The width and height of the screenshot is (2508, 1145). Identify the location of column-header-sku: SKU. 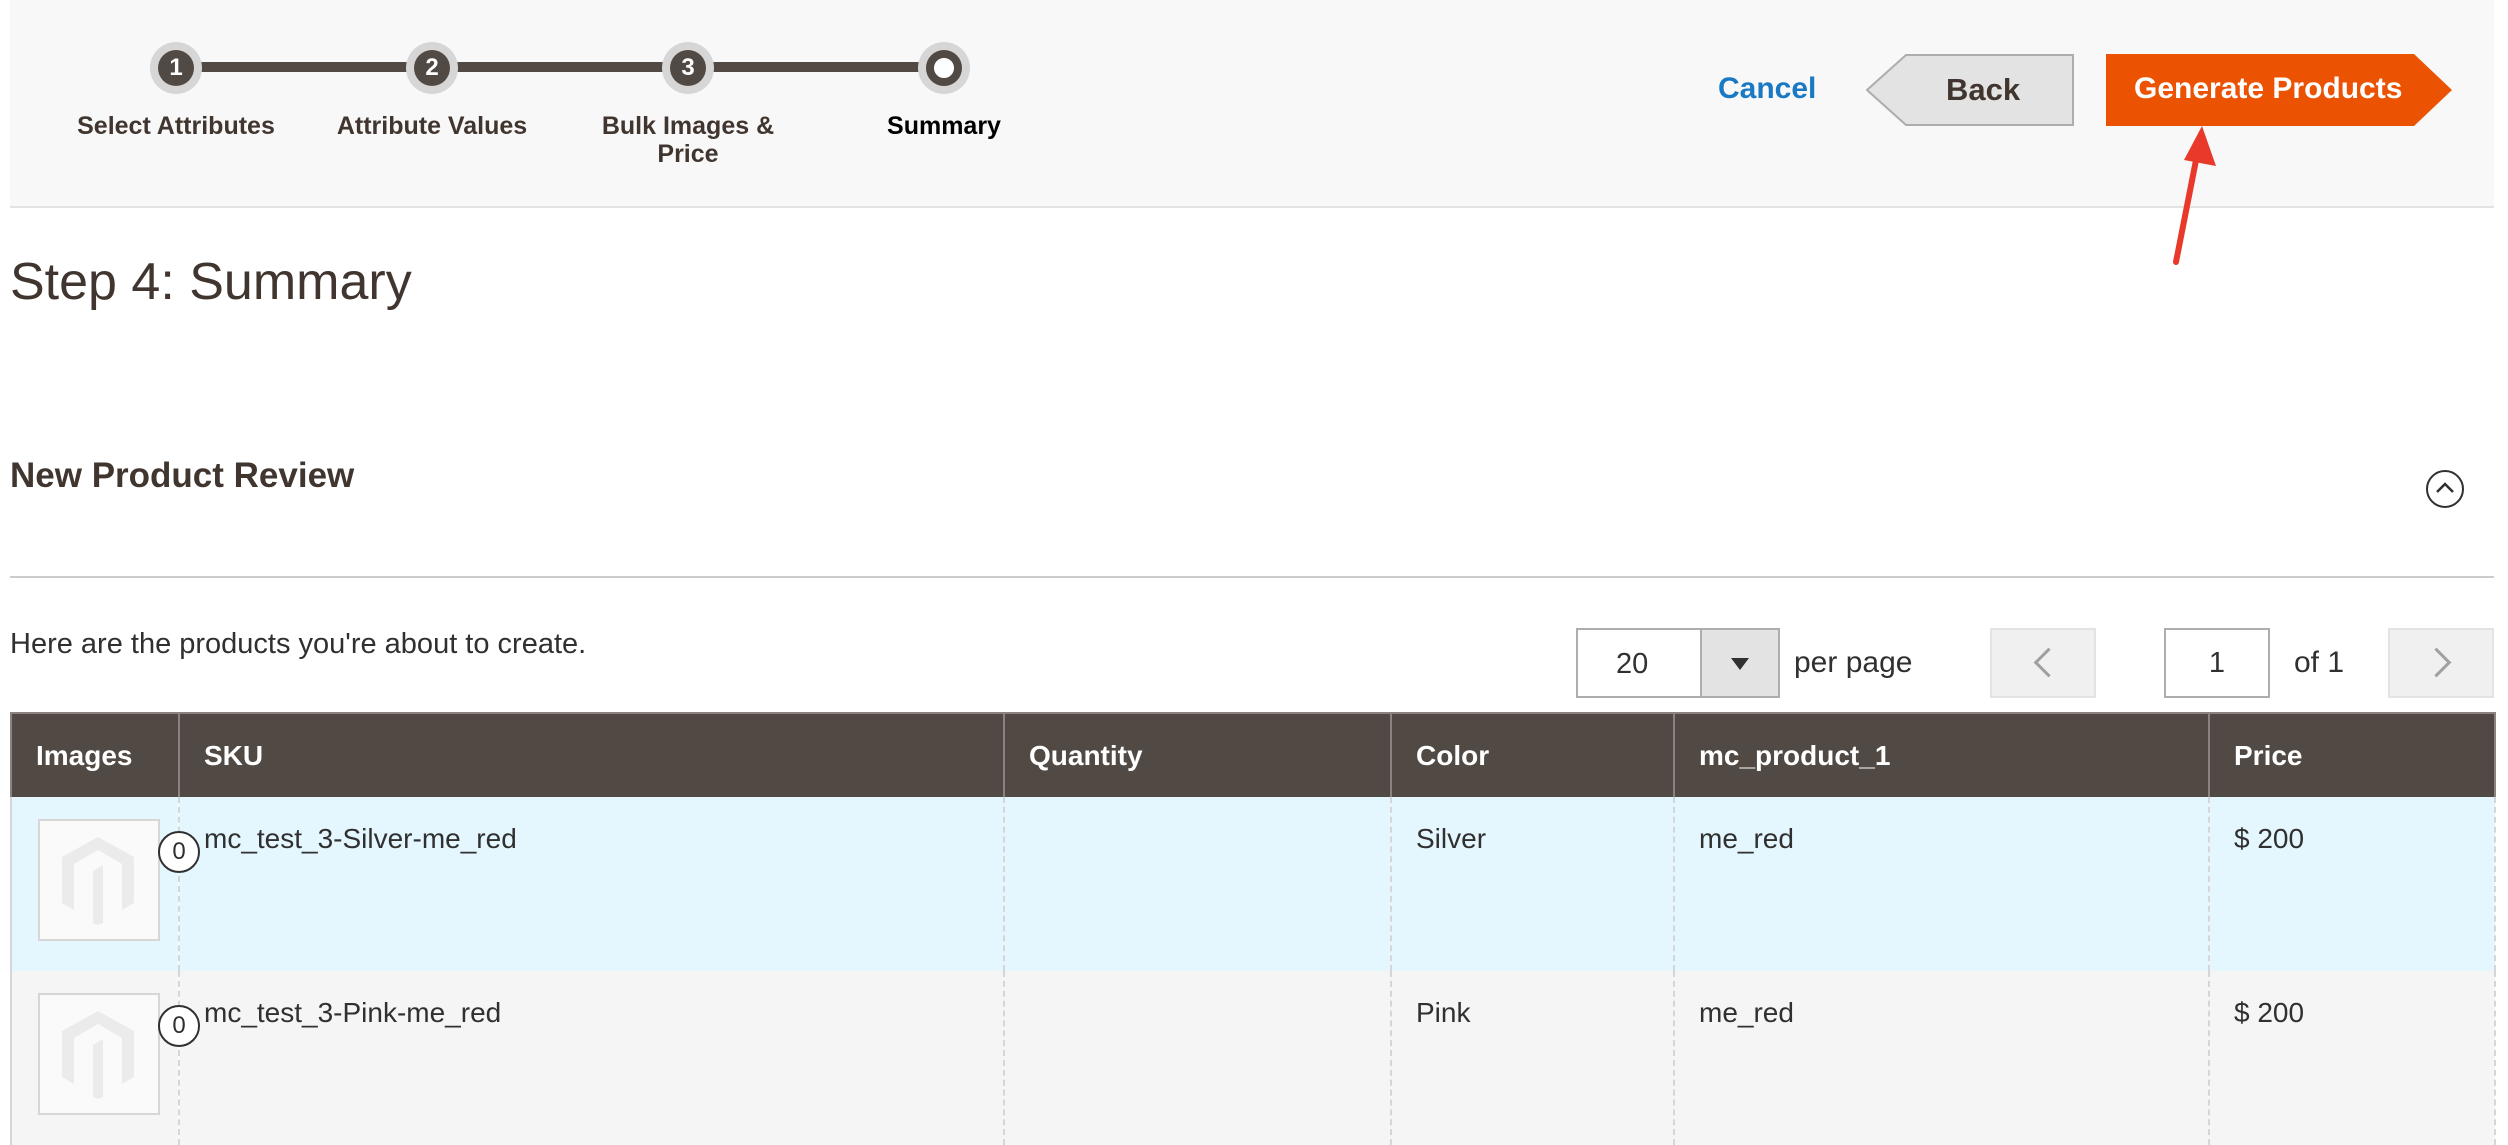
(592, 754).